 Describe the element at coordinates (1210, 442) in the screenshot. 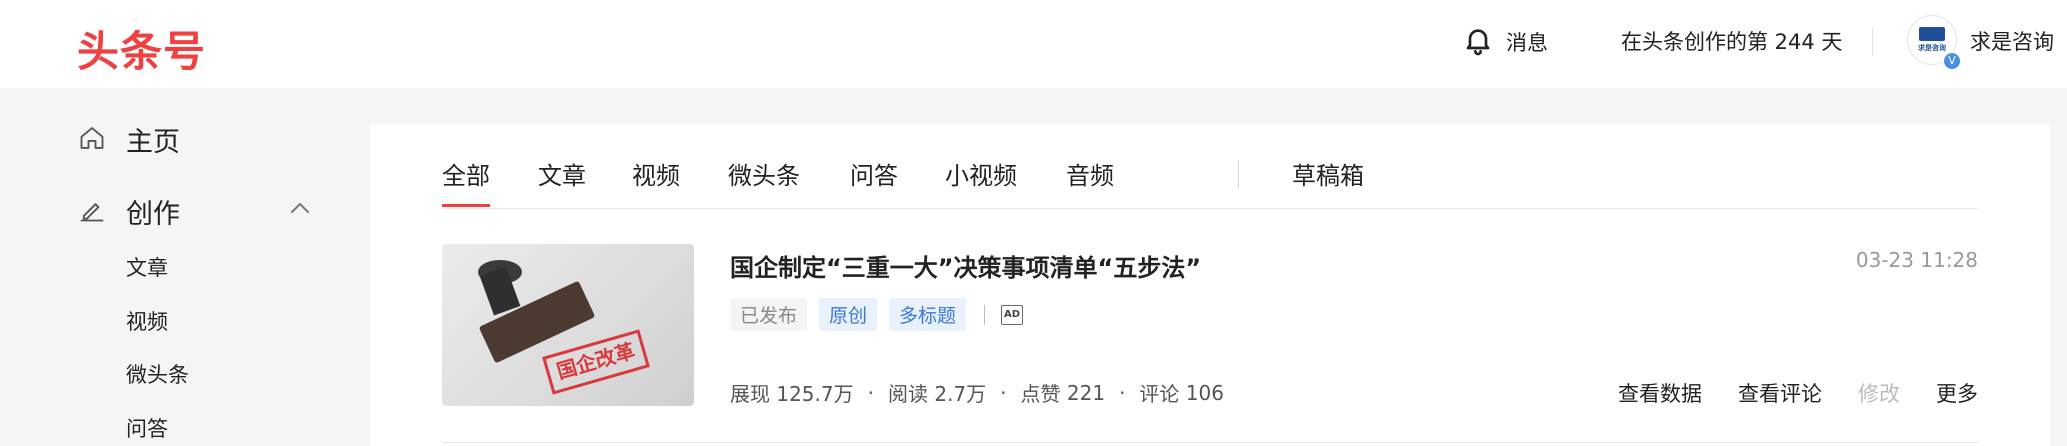

I see `row-divider` at that location.